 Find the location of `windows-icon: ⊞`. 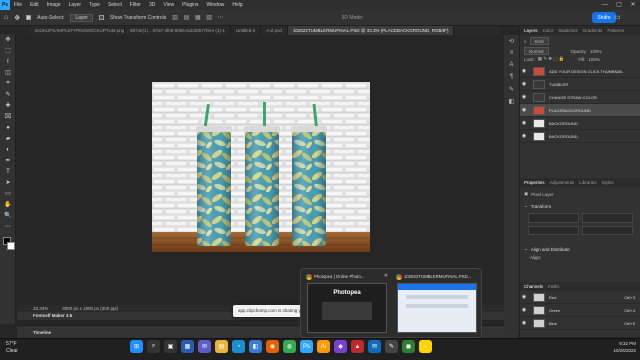

windows-icon: ⊞ is located at coordinates (136, 346).